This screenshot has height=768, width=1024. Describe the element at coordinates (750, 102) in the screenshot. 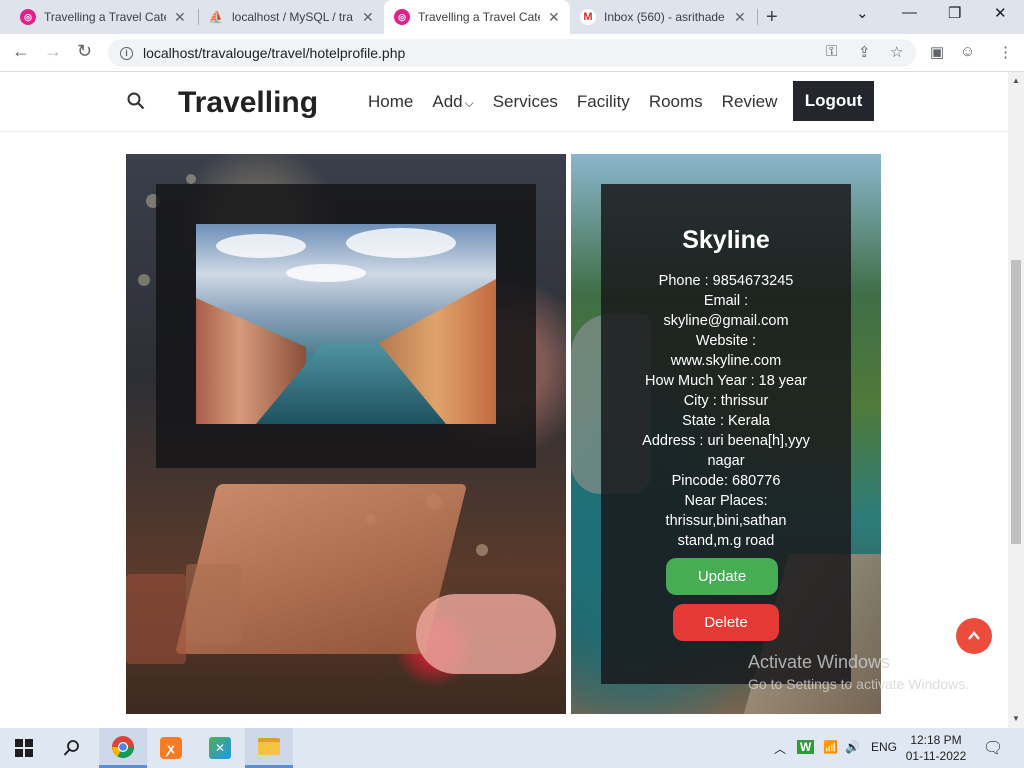

I see `nav-review: Review` at that location.